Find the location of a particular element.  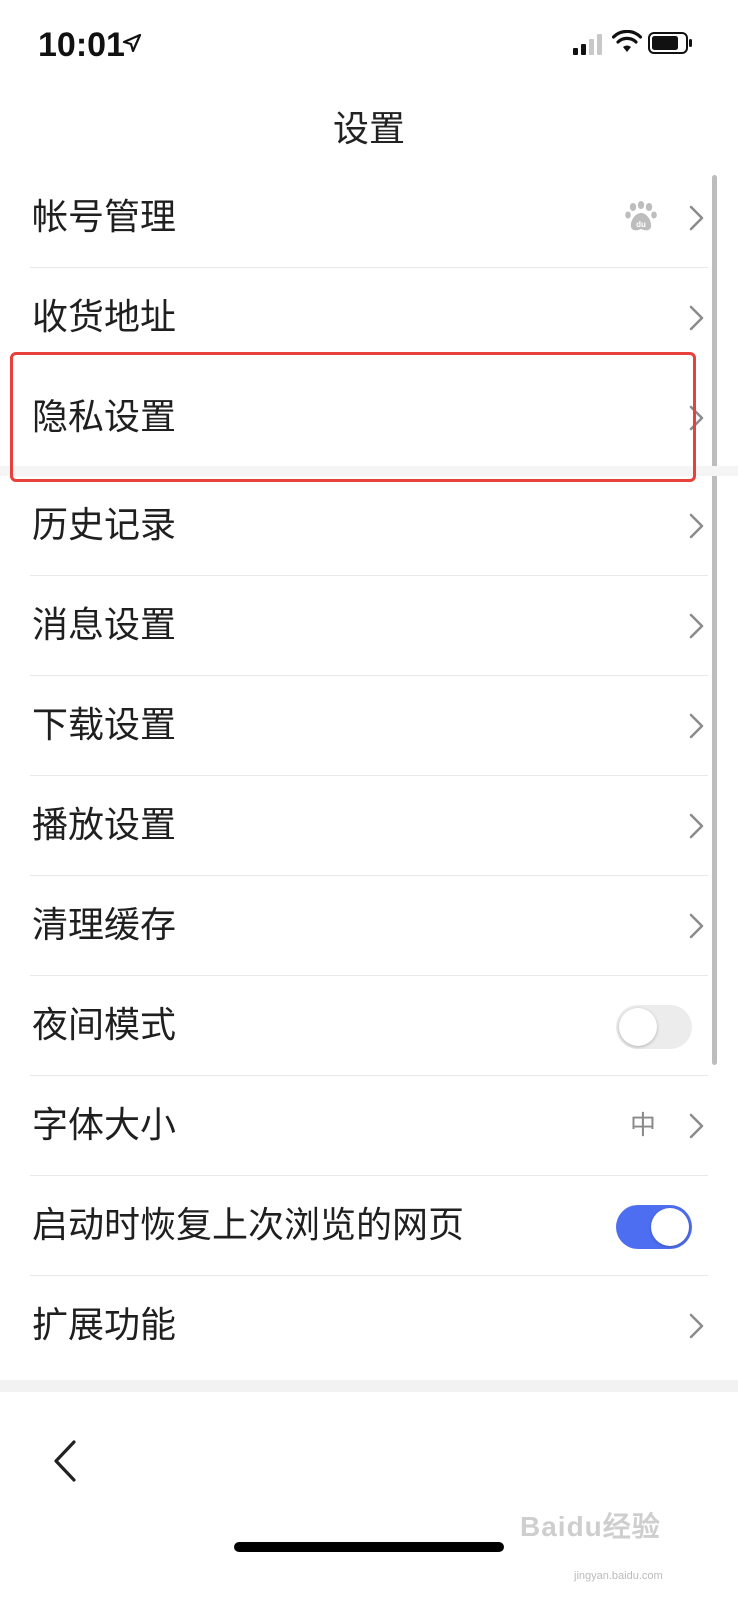

settings-item-account: 帐号管理 du is located at coordinates (369, 218).